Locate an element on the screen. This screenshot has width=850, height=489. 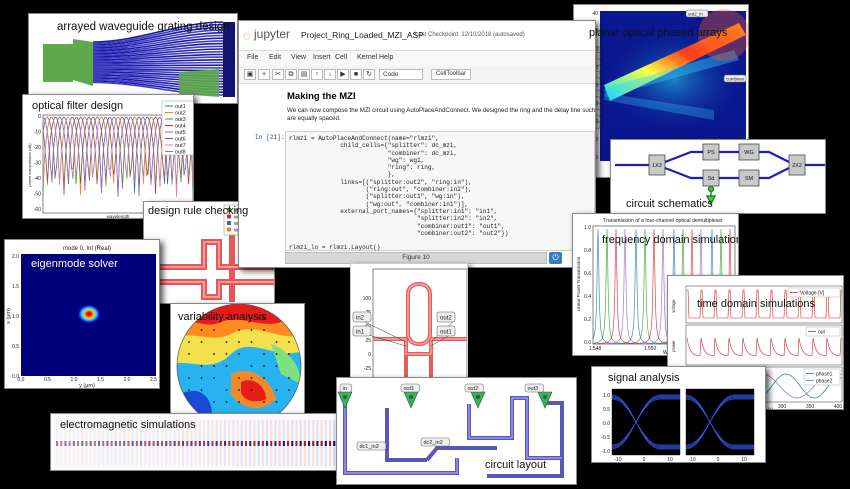
menu-item-cell: Cell is located at coordinates (341, 57).